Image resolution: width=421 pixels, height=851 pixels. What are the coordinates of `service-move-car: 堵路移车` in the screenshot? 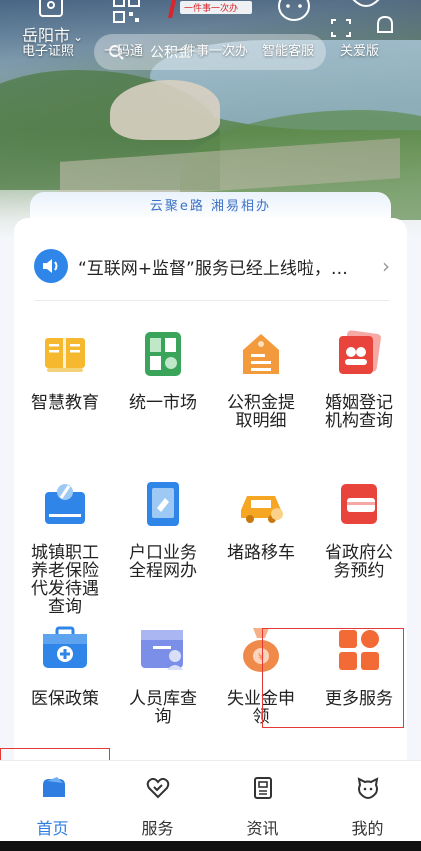 It's located at (261, 520).